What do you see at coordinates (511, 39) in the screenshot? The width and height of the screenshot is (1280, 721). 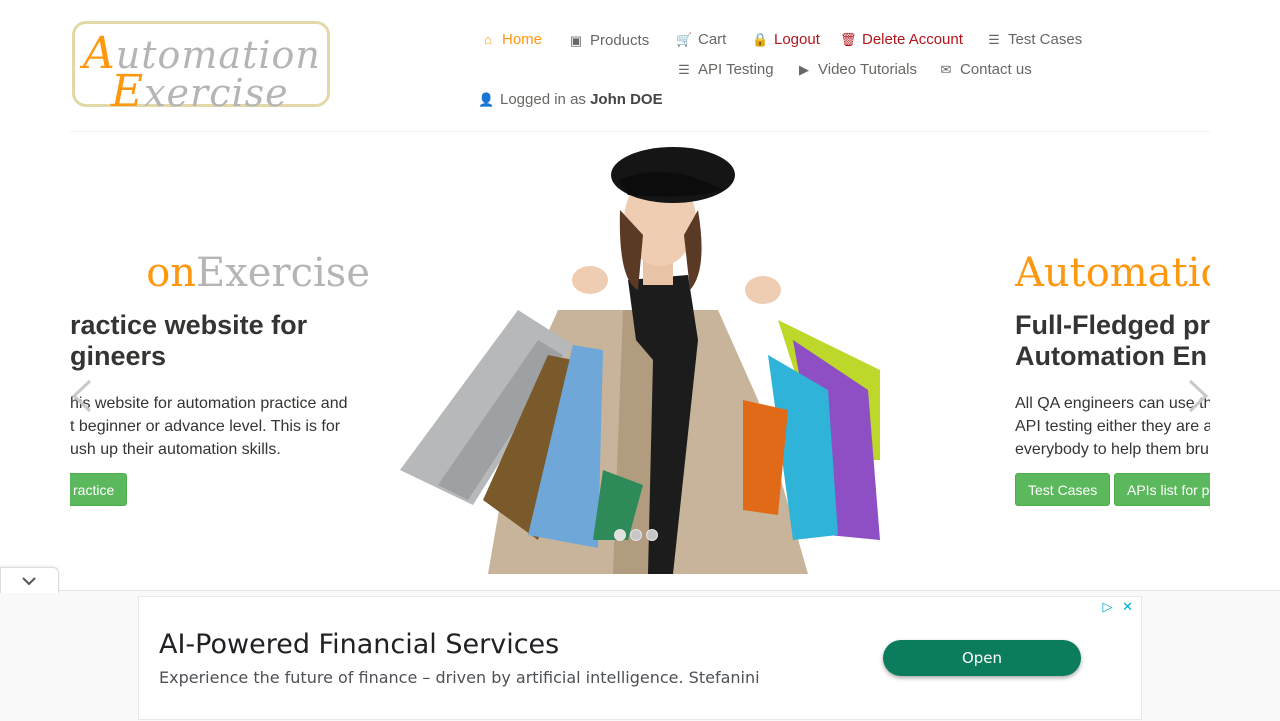 I see `nav-home: ⌂ Home` at bounding box center [511, 39].